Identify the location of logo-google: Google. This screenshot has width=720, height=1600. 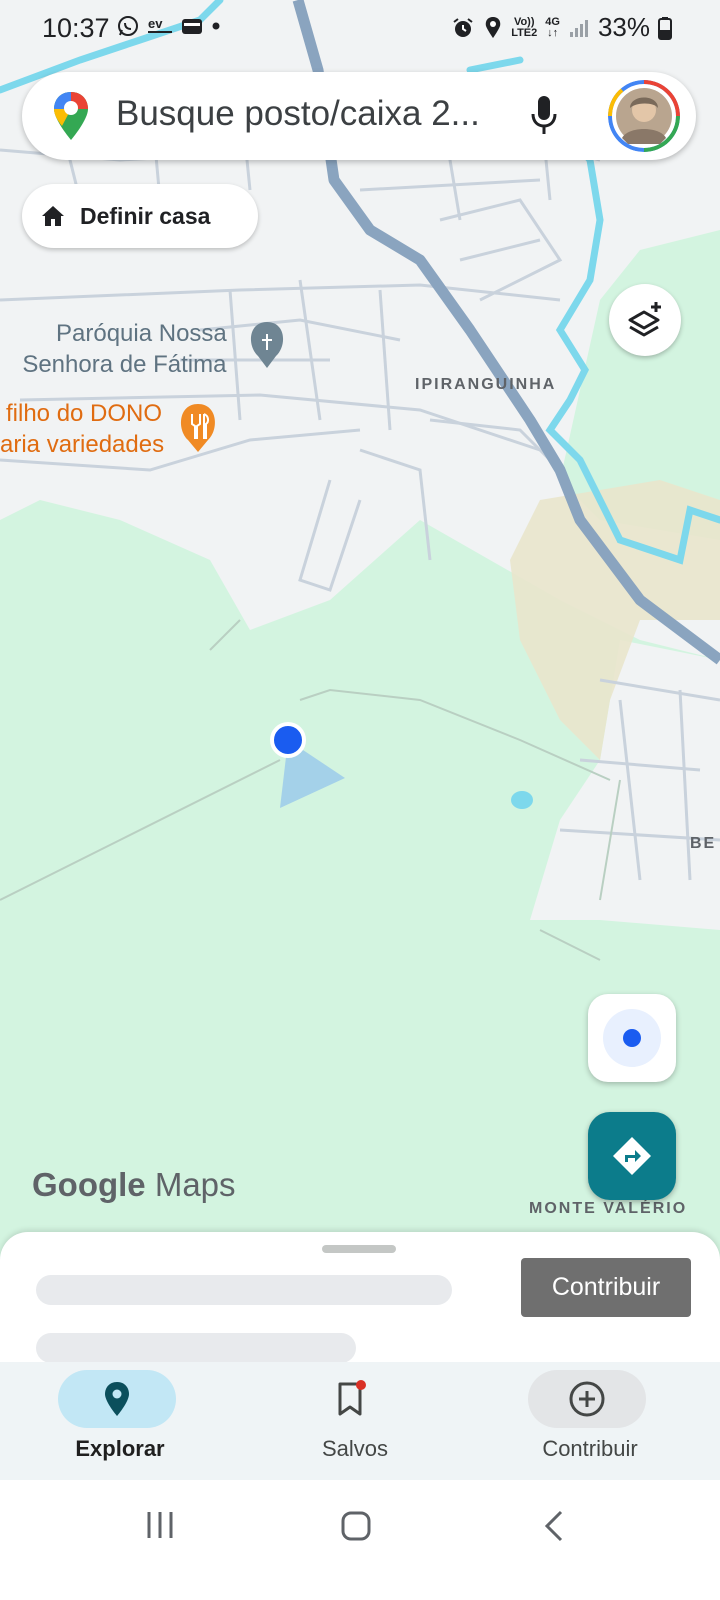
(89, 1184).